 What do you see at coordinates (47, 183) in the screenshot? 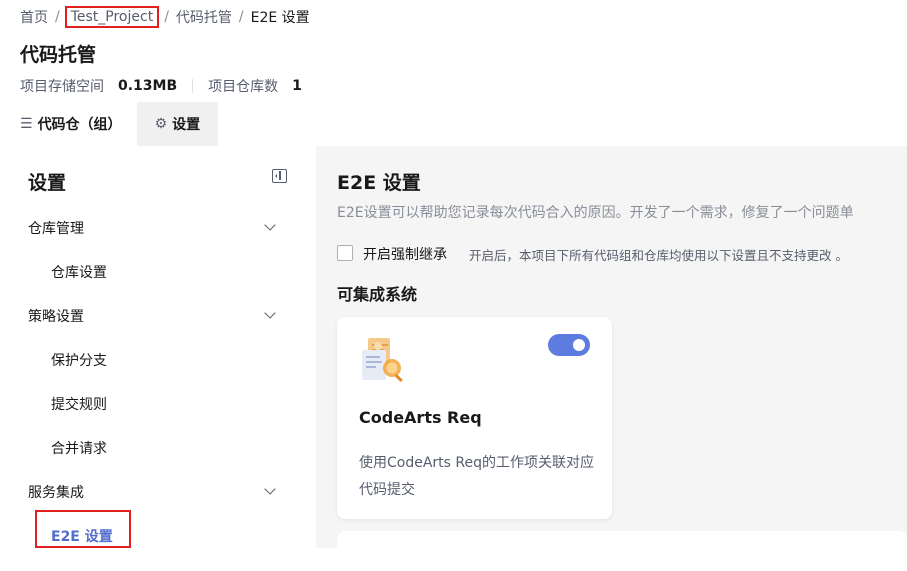
I see `sidebar-title: 设置` at bounding box center [47, 183].